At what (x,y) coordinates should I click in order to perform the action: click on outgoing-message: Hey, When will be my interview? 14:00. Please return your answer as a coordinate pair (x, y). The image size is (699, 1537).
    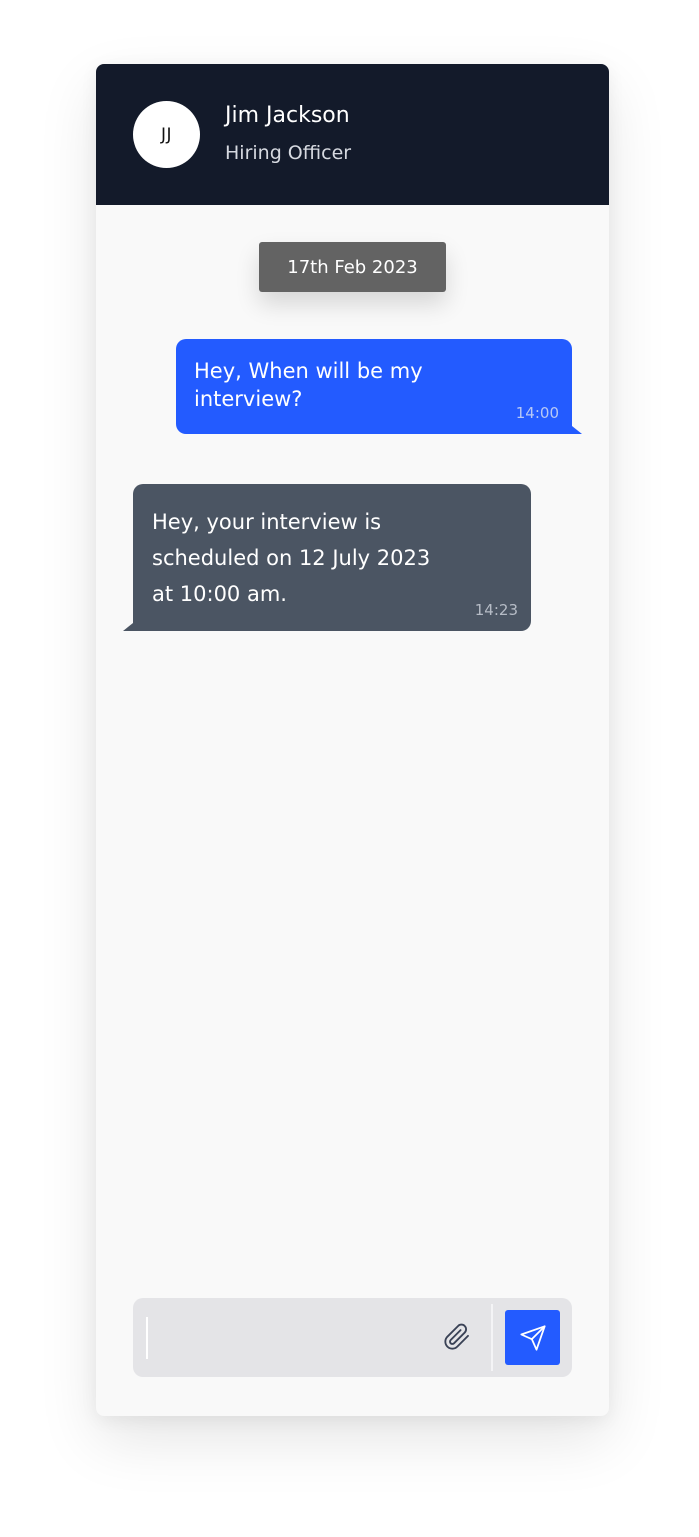
    Looking at the image, I should click on (379, 386).